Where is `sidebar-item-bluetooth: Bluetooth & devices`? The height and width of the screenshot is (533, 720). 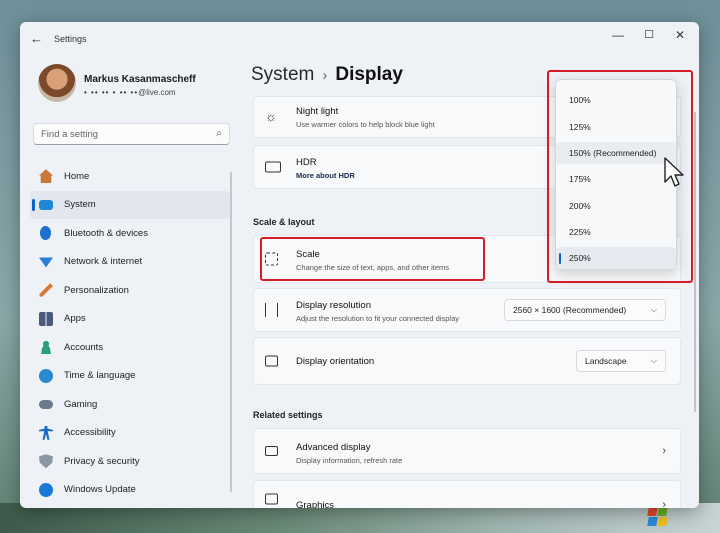 sidebar-item-bluetooth: Bluetooth & devices is located at coordinates (130, 233).